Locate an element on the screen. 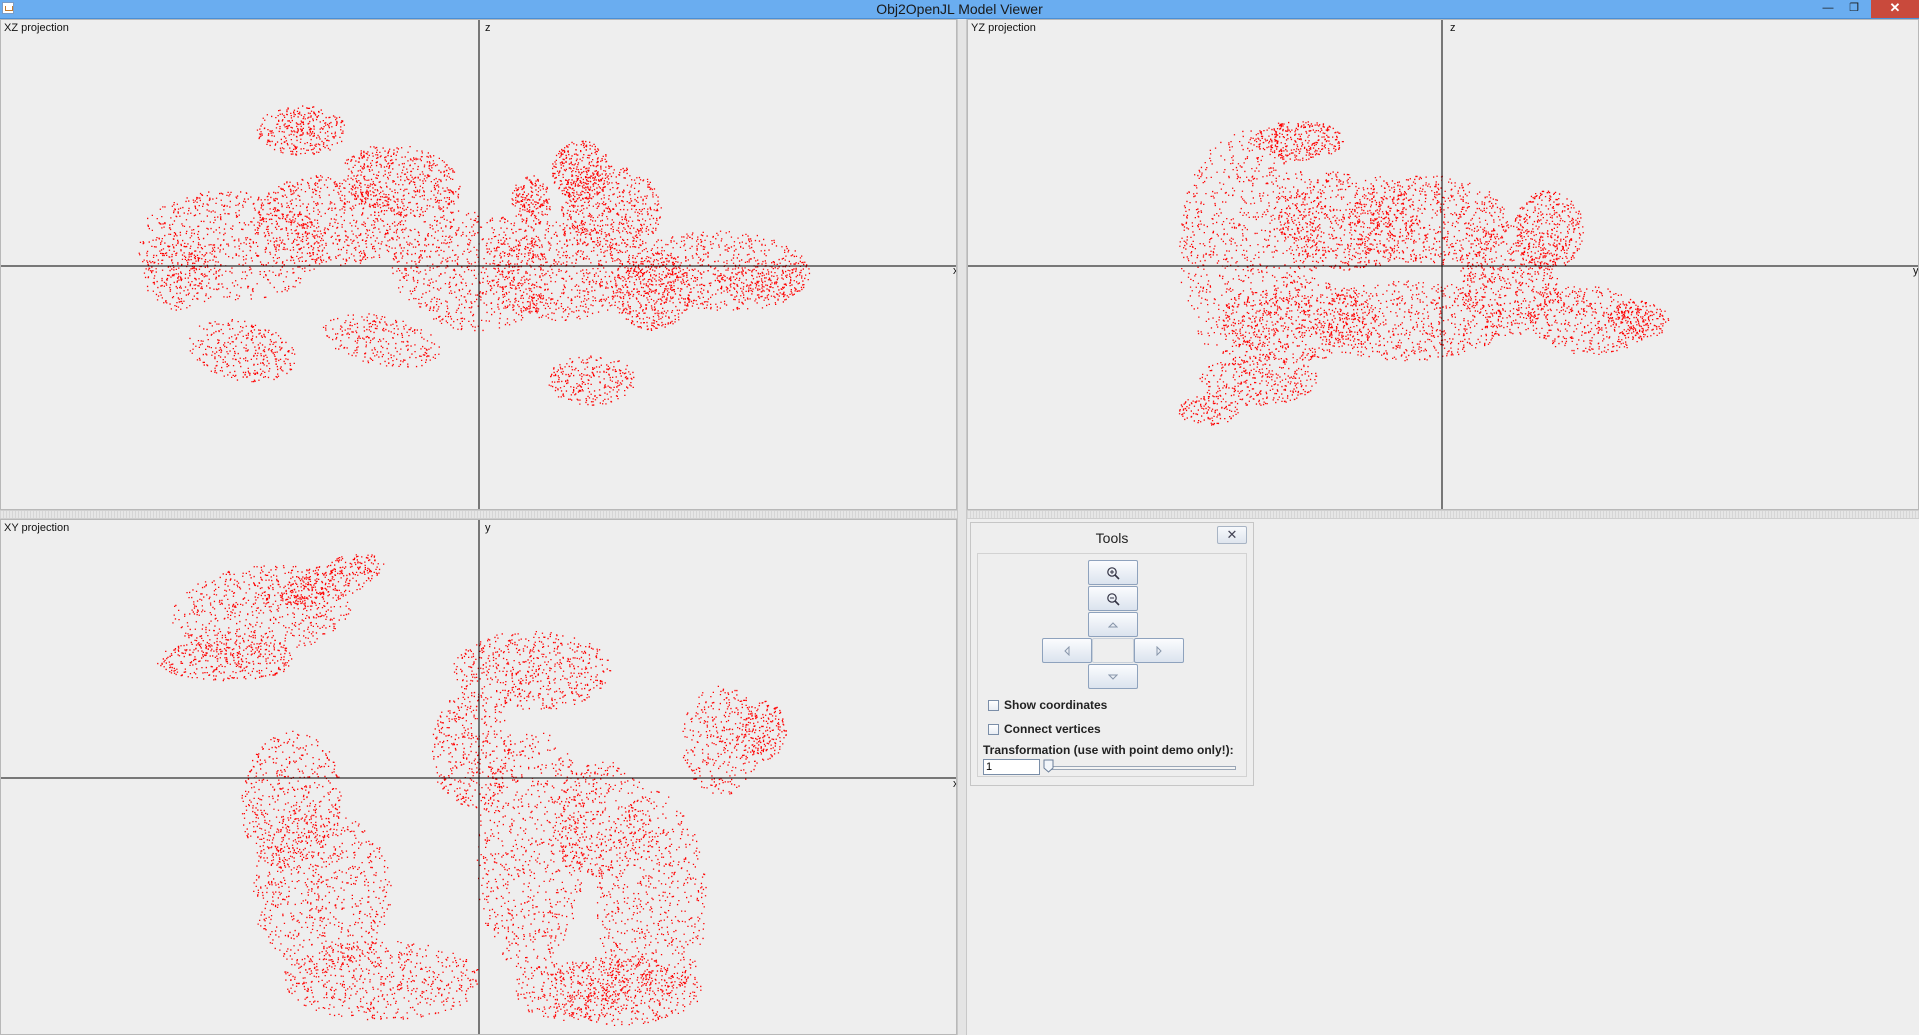 This screenshot has height=1035, width=1919. close-button: ✕ is located at coordinates (1895, 9).